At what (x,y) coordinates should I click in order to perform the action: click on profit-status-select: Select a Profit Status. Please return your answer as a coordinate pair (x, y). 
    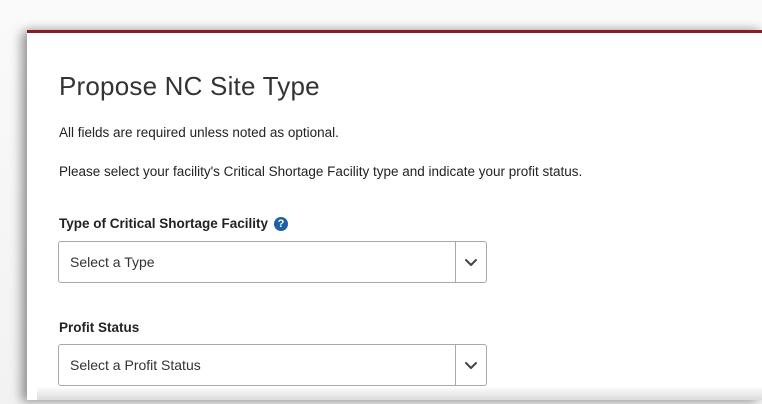
    Looking at the image, I should click on (272, 365).